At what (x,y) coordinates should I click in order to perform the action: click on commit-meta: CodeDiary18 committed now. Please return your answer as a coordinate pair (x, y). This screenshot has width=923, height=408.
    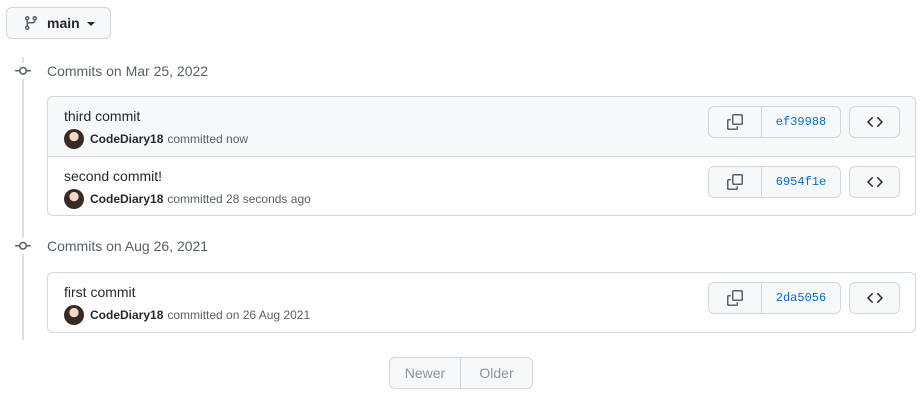
    Looking at the image, I should click on (156, 139).